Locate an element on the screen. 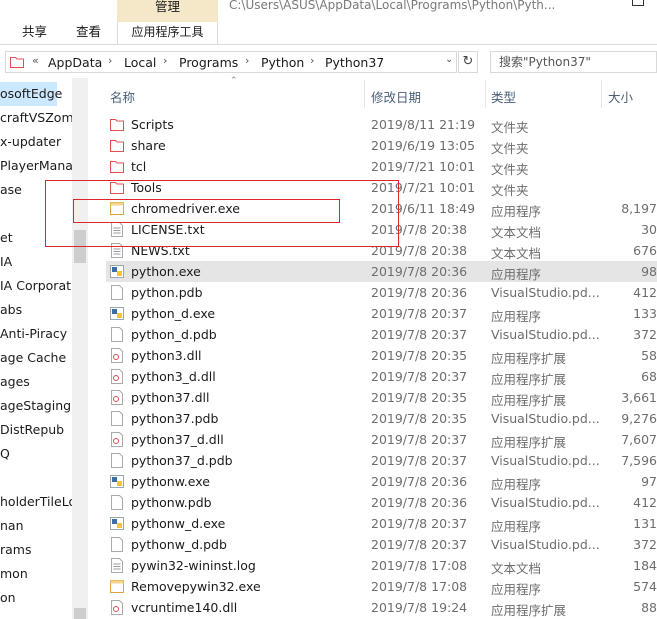  file-name: python3_d.dll is located at coordinates (173, 376).